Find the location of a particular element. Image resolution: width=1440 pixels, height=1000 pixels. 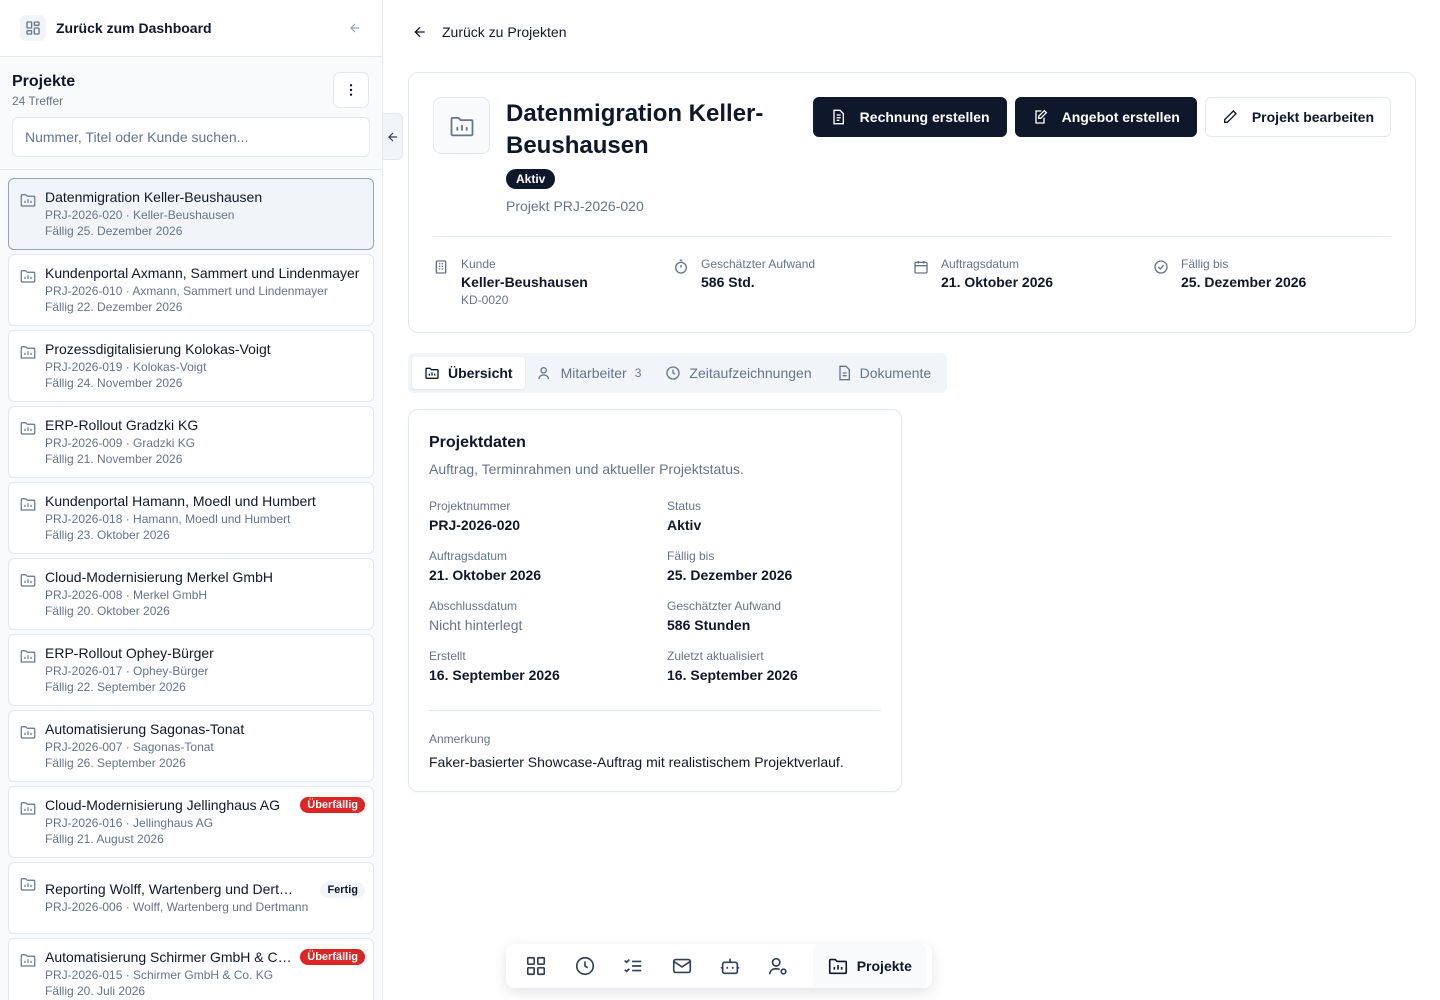

status-badge: Aktiv is located at coordinates (531, 179).